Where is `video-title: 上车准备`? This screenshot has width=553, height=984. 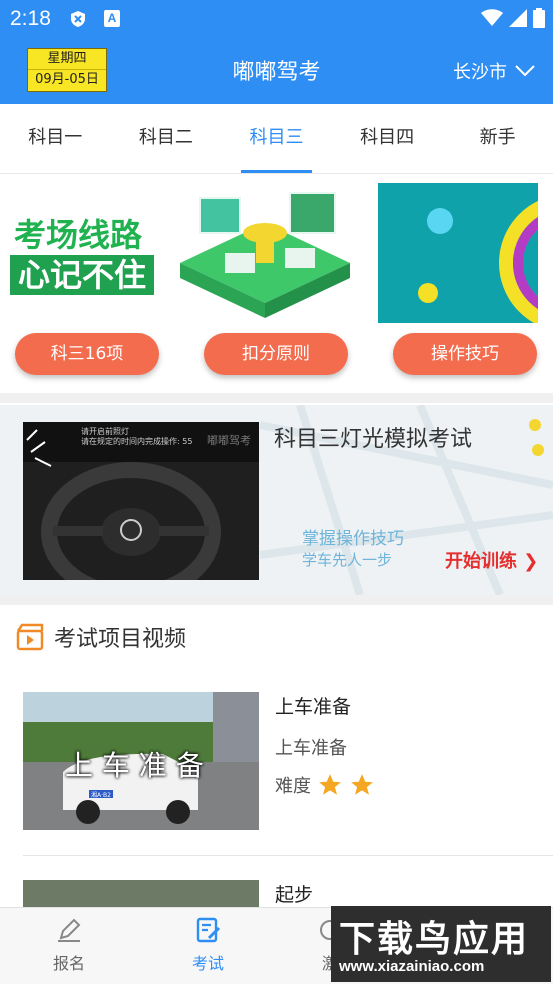 video-title: 上车准备 is located at coordinates (313, 707).